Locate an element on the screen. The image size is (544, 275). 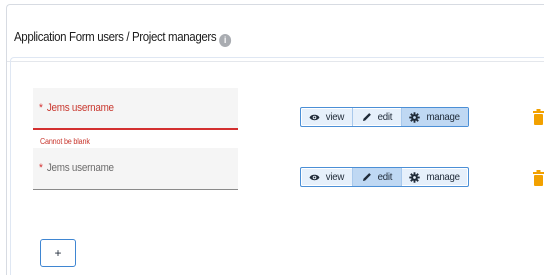
error-message: Cannot be blank is located at coordinates (65, 141).